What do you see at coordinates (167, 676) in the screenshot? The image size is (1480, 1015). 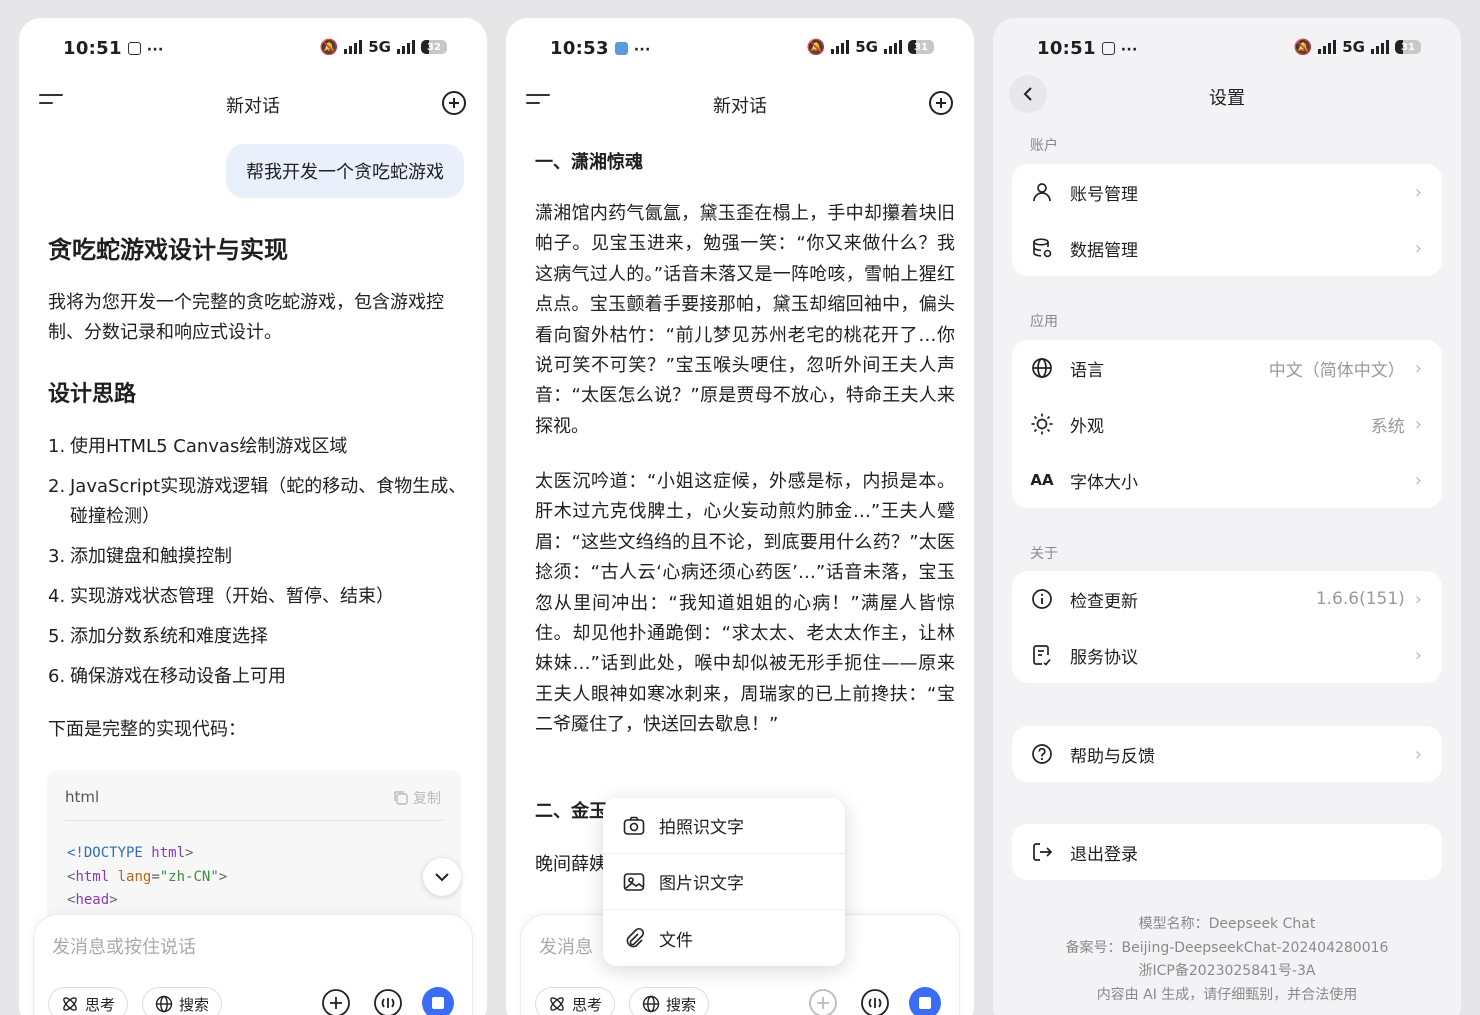 I see `list-item: 6. 确保游戏在移动设备上可用` at bounding box center [167, 676].